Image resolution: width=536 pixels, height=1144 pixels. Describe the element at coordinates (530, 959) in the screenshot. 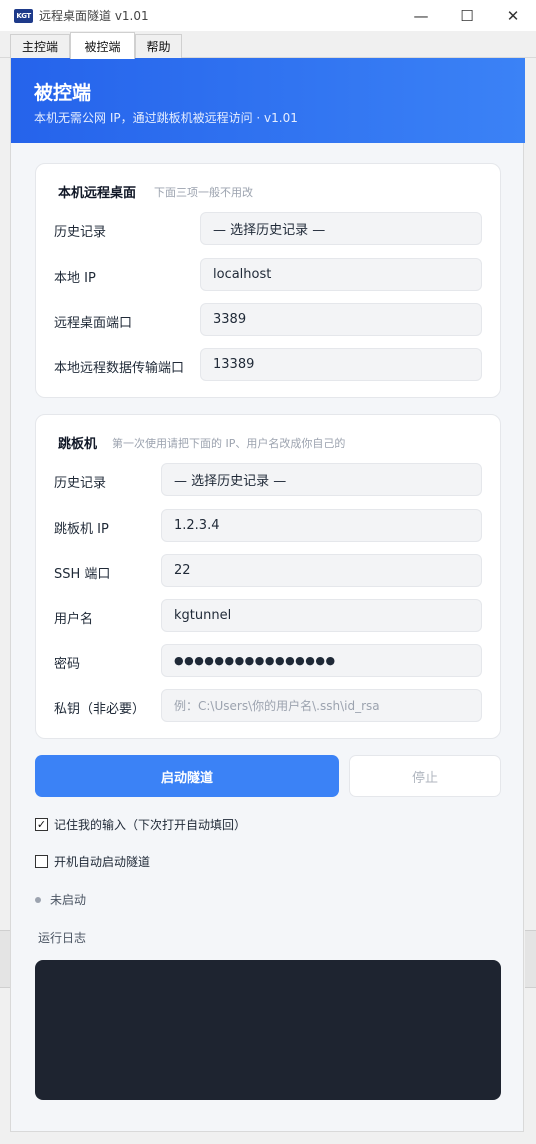

I see `window-edge-right` at that location.